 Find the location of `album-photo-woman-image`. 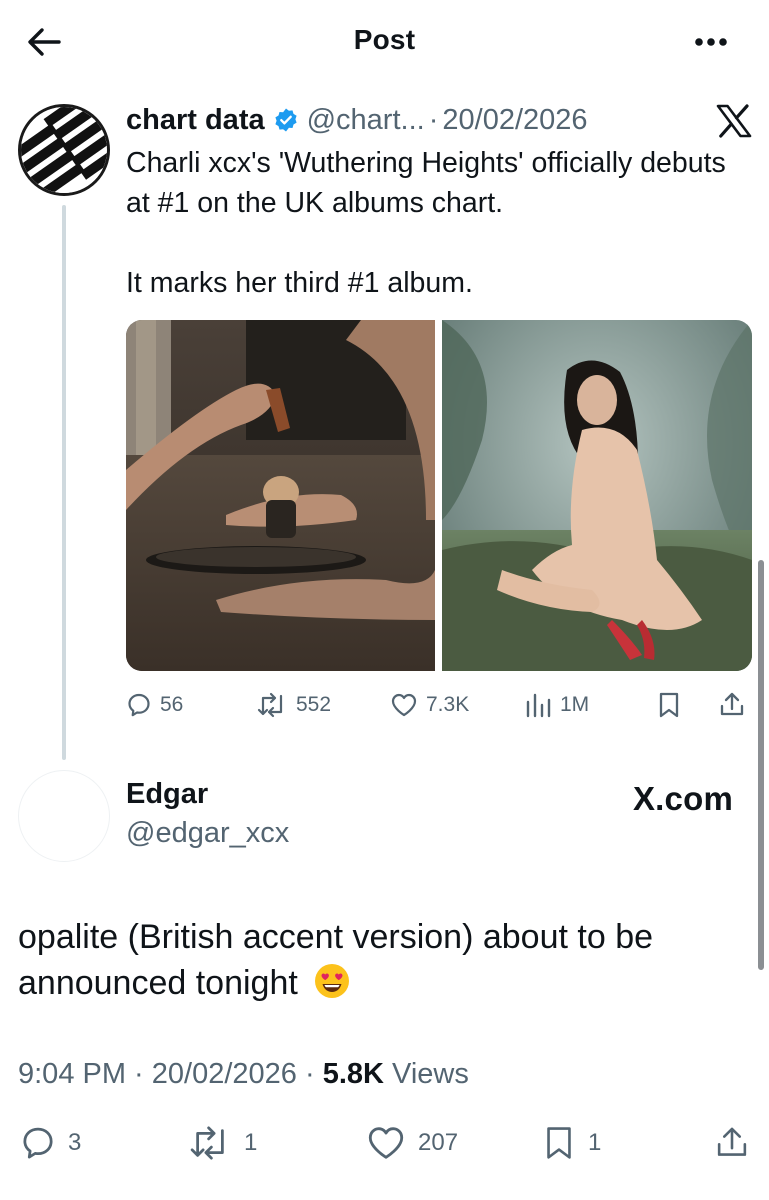

album-photo-woman-image is located at coordinates (597, 495).